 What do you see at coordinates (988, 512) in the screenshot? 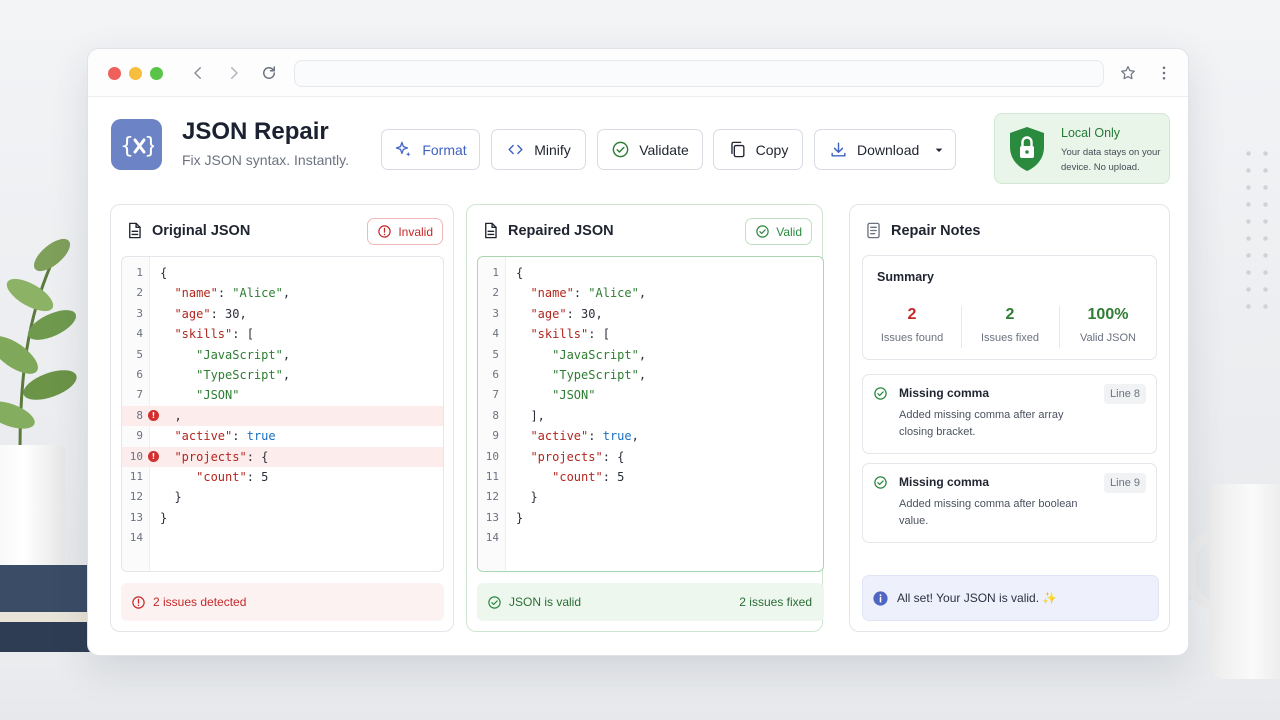
I see `note-description: Added missing comma after boolean value.` at bounding box center [988, 512].